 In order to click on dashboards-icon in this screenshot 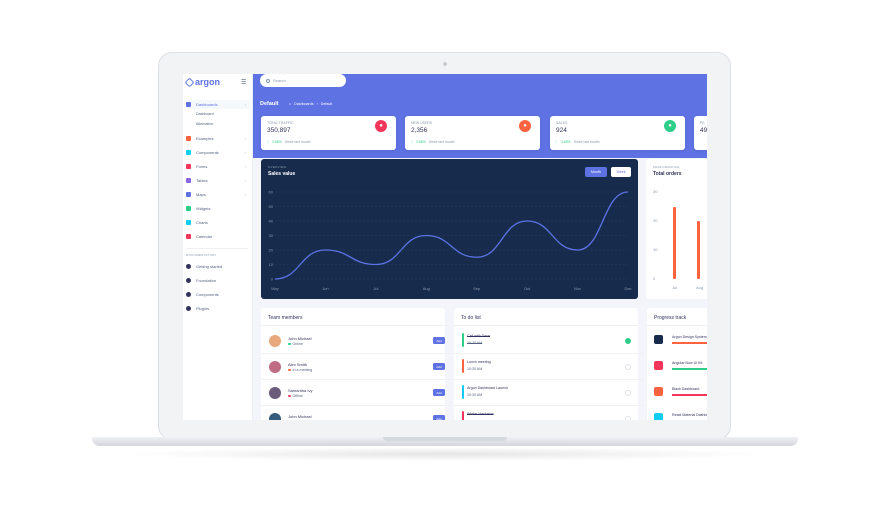, I will do `click(188, 104)`.